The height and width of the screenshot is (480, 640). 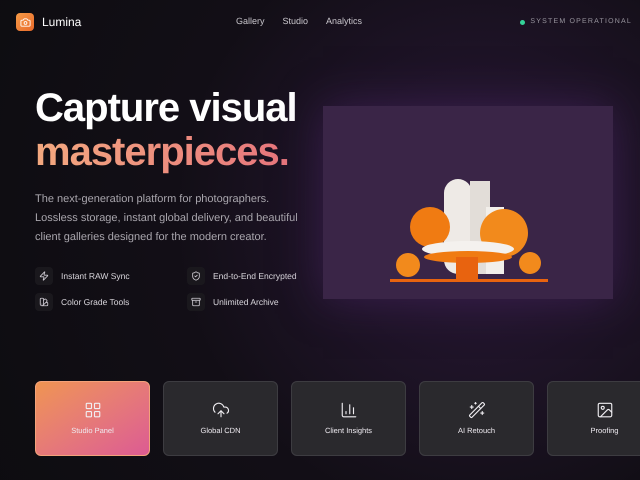 I want to click on nav-link: Analytics, so click(x=344, y=22).